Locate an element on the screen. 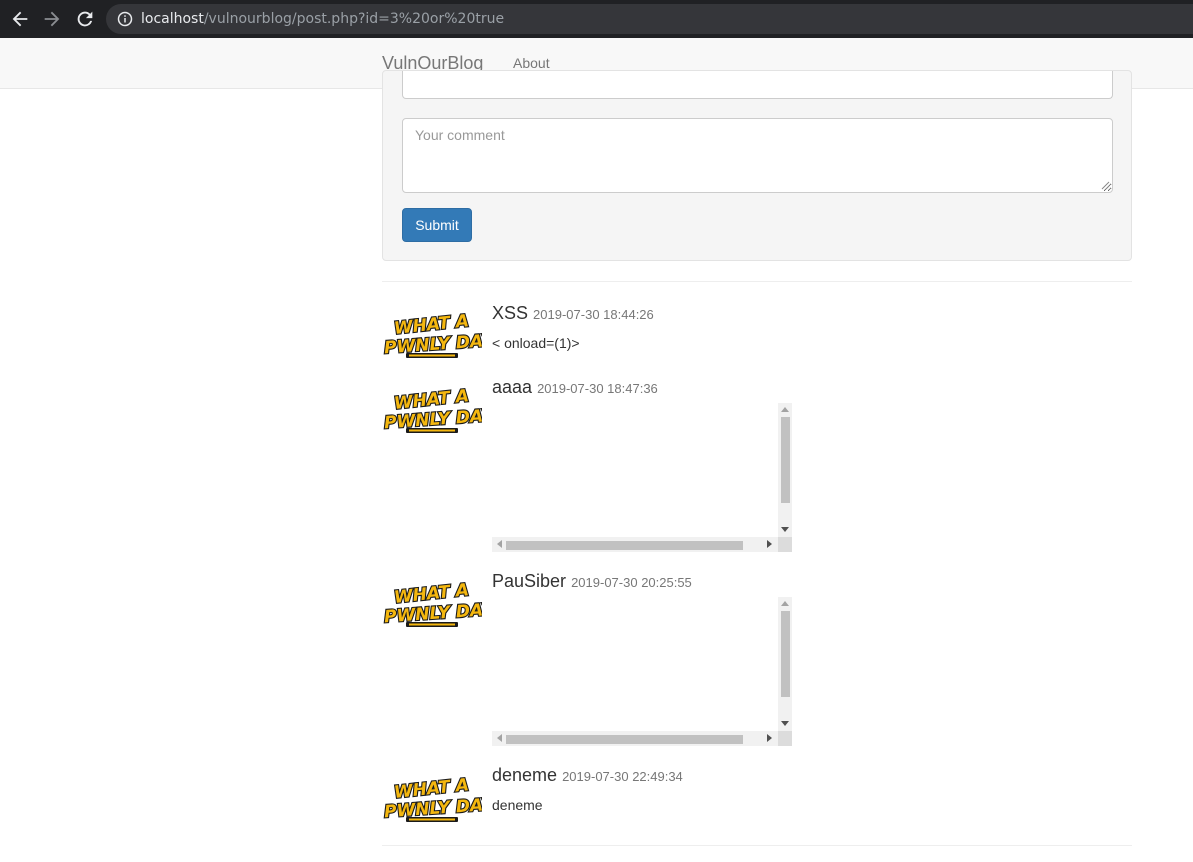 The image size is (1193, 862). info-icon is located at coordinates (125, 19).